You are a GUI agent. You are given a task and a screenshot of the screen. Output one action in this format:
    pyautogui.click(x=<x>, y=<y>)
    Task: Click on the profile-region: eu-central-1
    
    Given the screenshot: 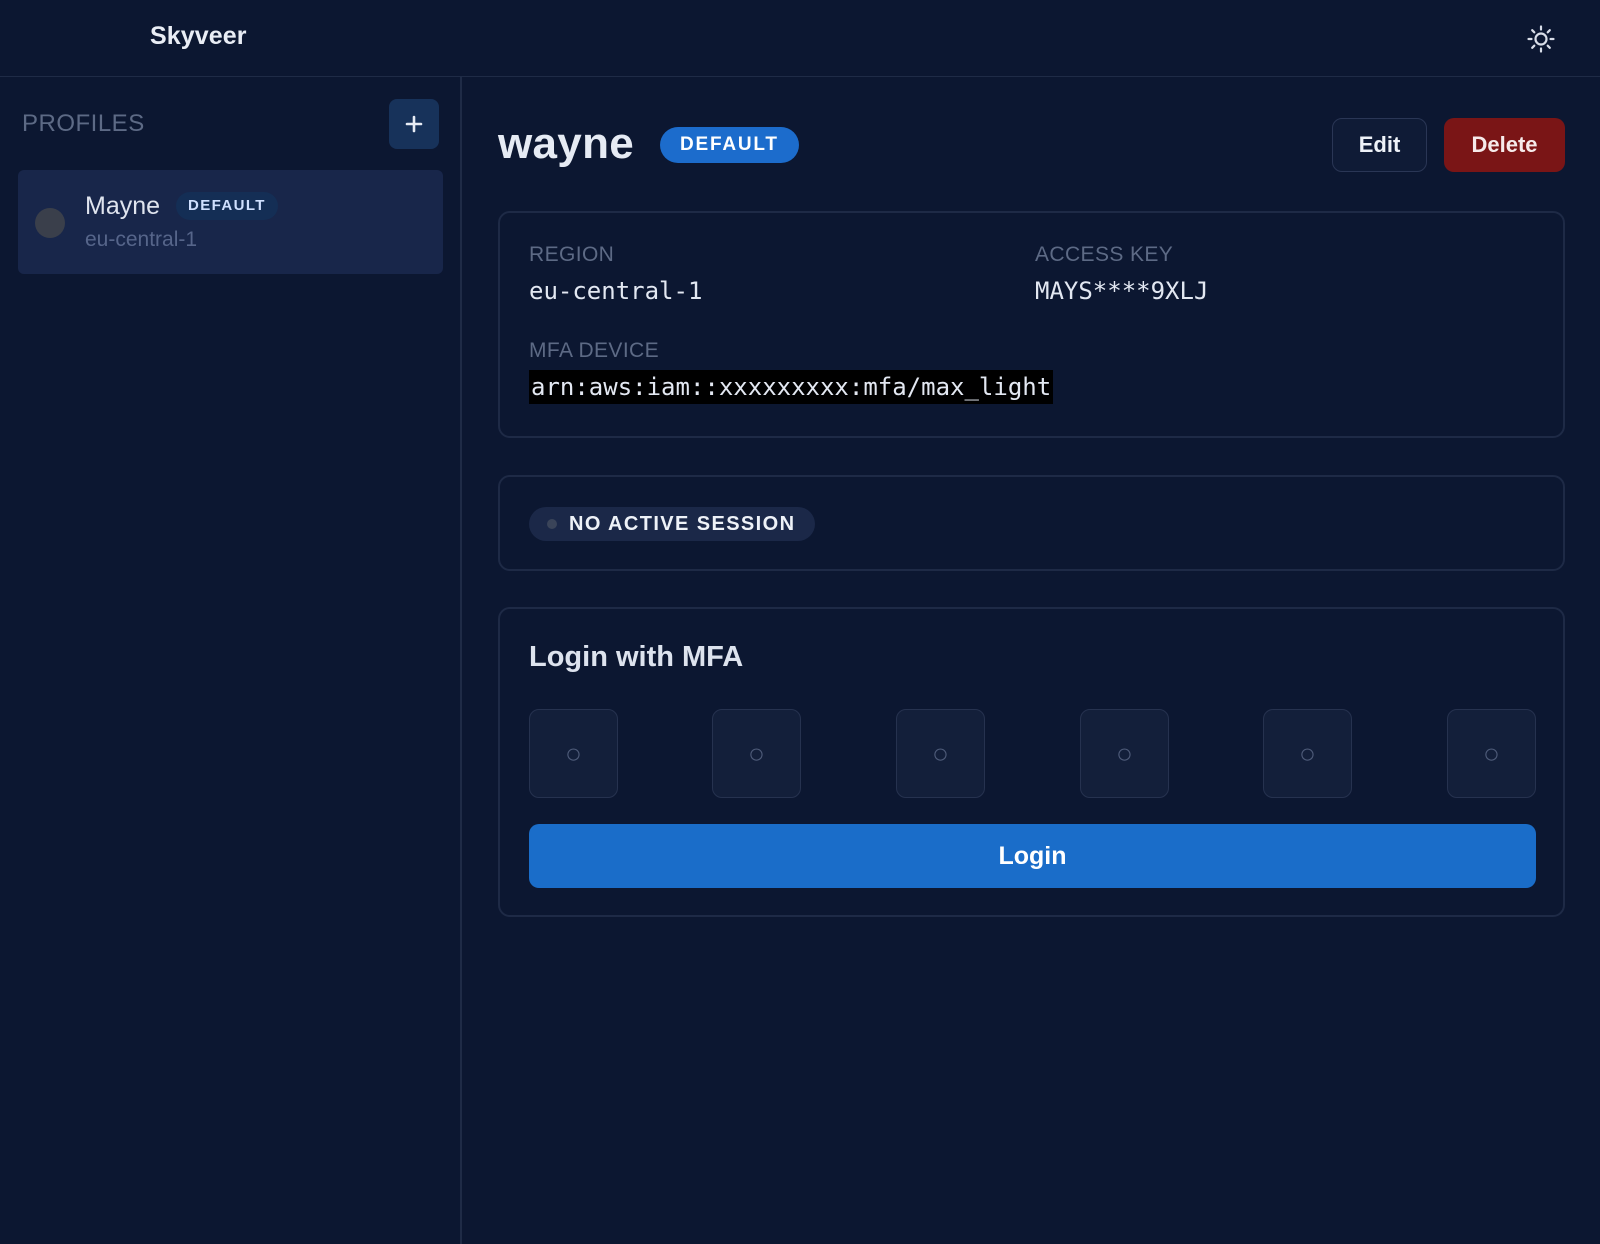 What is the action you would take?
    pyautogui.click(x=141, y=239)
    